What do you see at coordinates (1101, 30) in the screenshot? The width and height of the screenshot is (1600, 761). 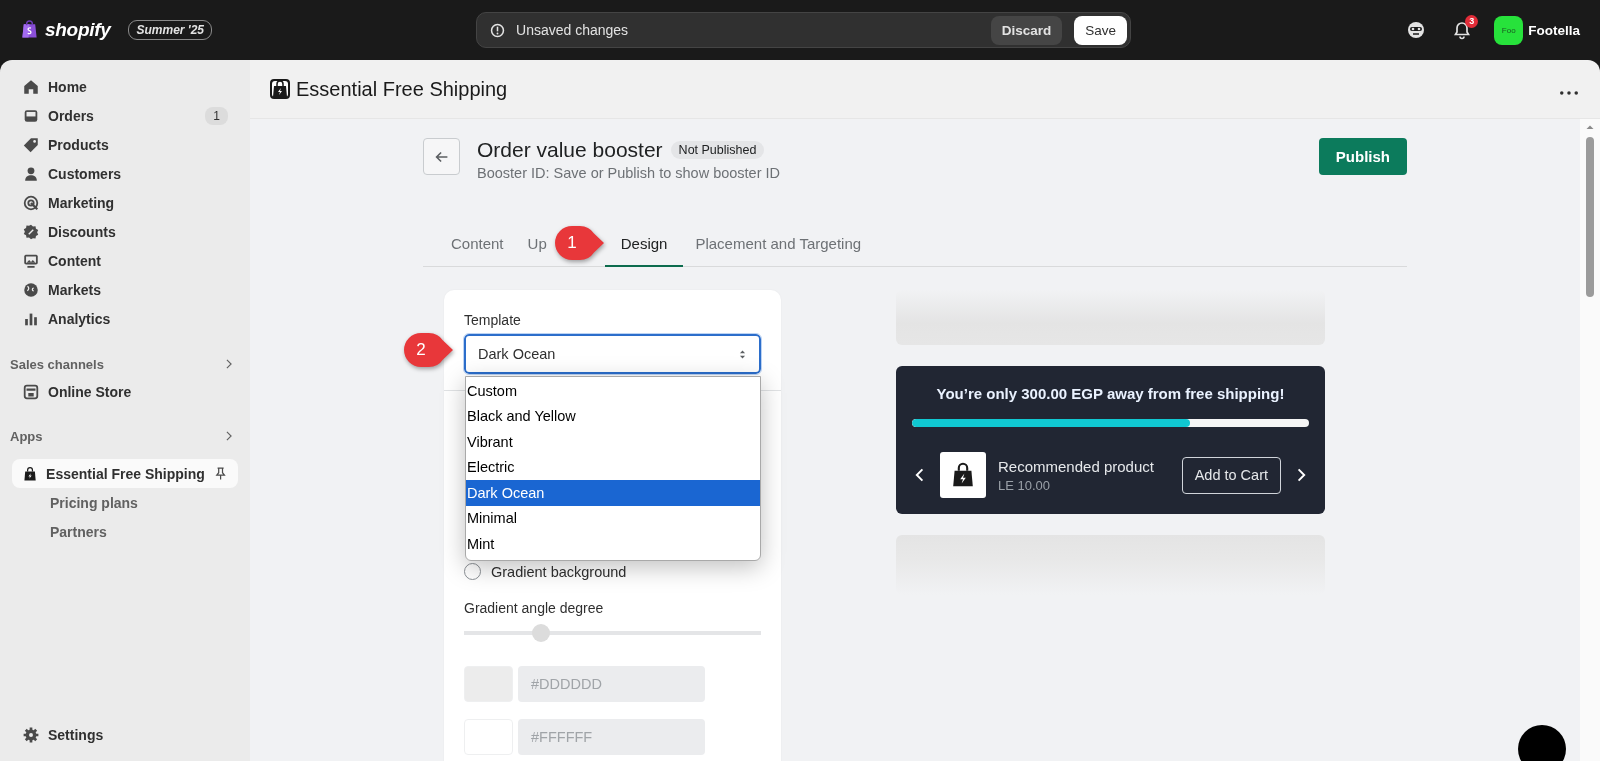 I see `save-button: Save` at bounding box center [1101, 30].